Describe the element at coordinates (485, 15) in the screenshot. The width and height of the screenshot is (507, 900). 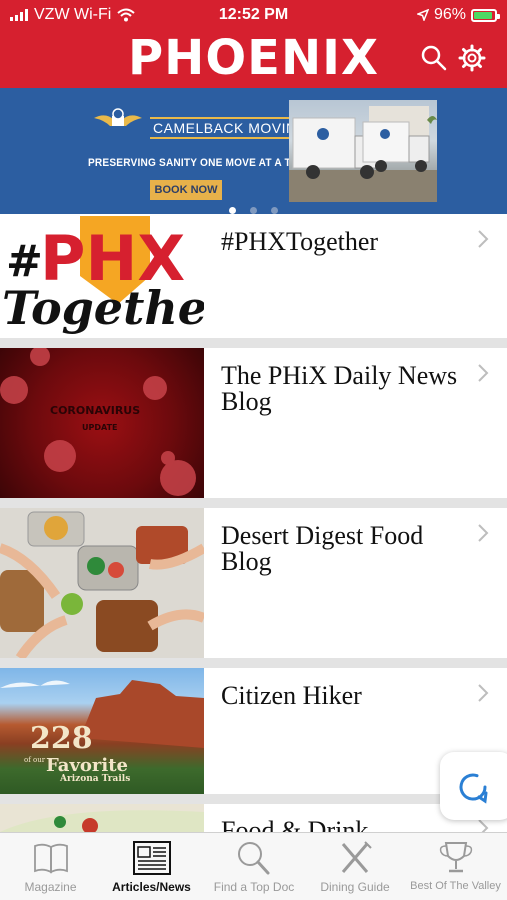
I see `battery-icon` at that location.